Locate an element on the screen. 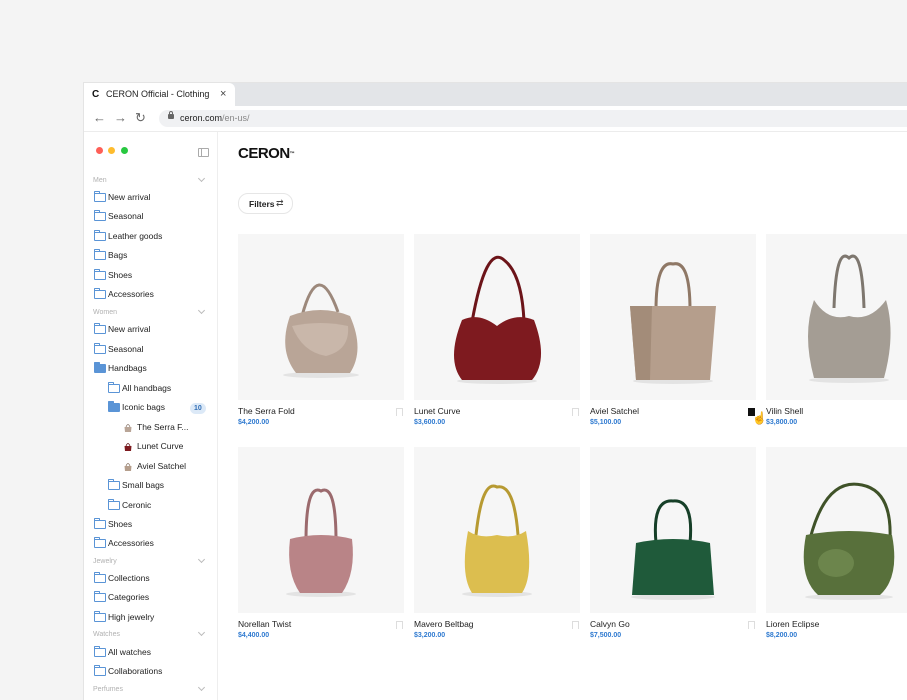 The image size is (907, 700). browser-toolbar: ← → ↻ ceron.com/en-us/ is located at coordinates (495, 119).